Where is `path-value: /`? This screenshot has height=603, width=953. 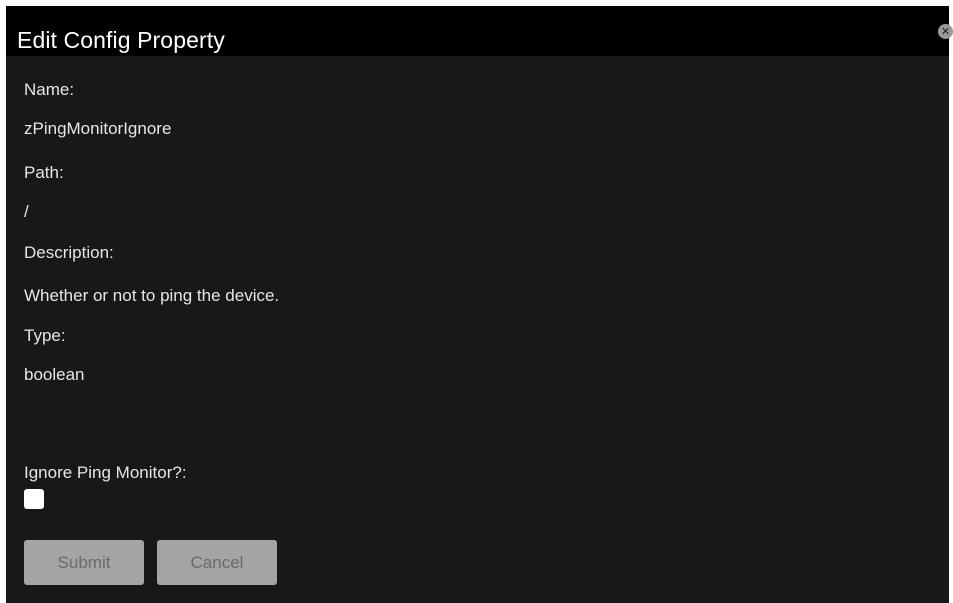
path-value: / is located at coordinates (26, 211).